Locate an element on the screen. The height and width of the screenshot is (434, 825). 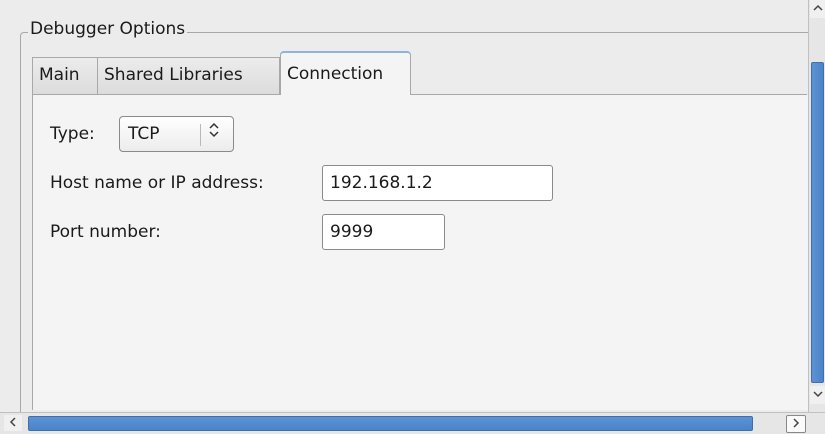
arrow-down-icon is located at coordinates (817, 395).